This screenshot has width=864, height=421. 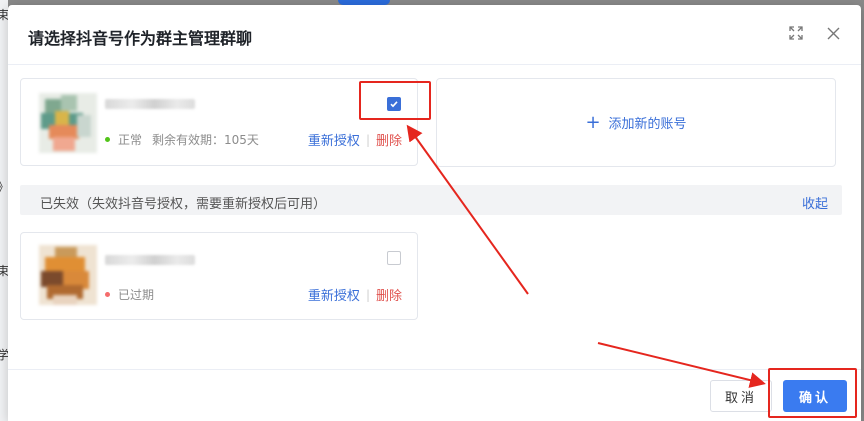 I want to click on footer-divider, so click(x=434, y=369).